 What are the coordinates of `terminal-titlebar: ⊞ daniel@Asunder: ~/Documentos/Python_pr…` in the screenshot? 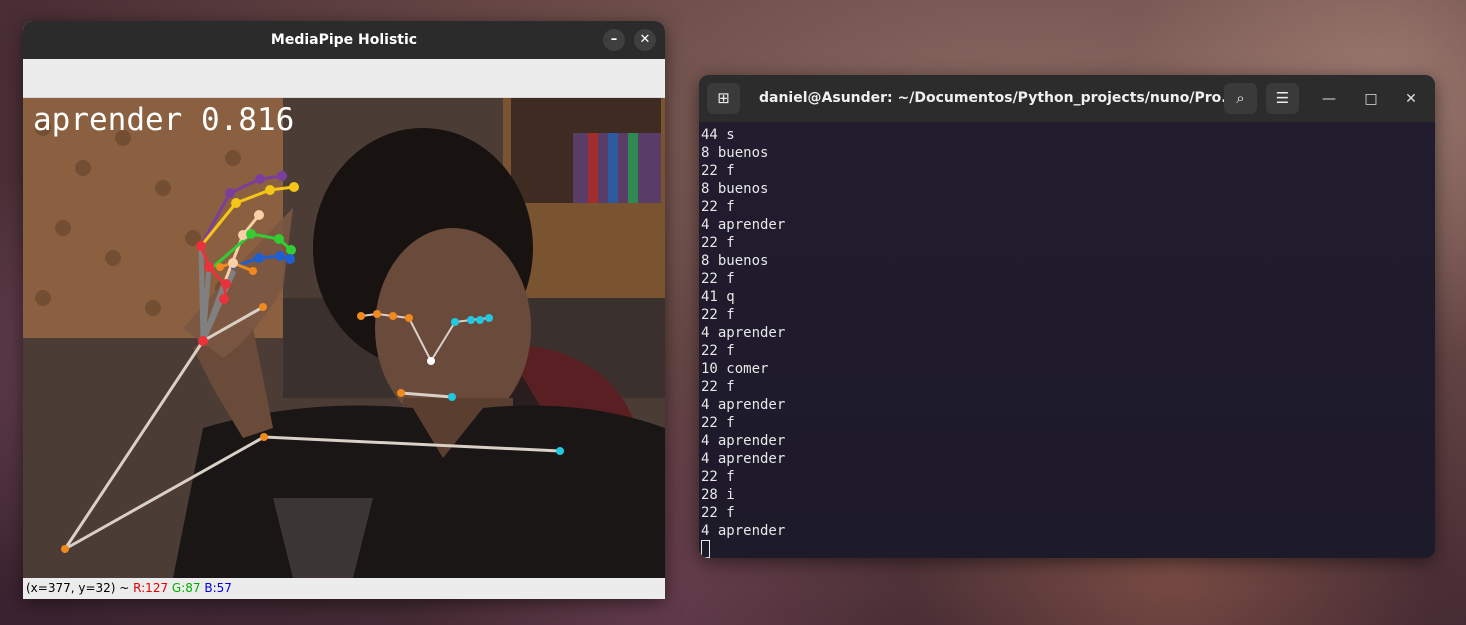 It's located at (1067, 98).